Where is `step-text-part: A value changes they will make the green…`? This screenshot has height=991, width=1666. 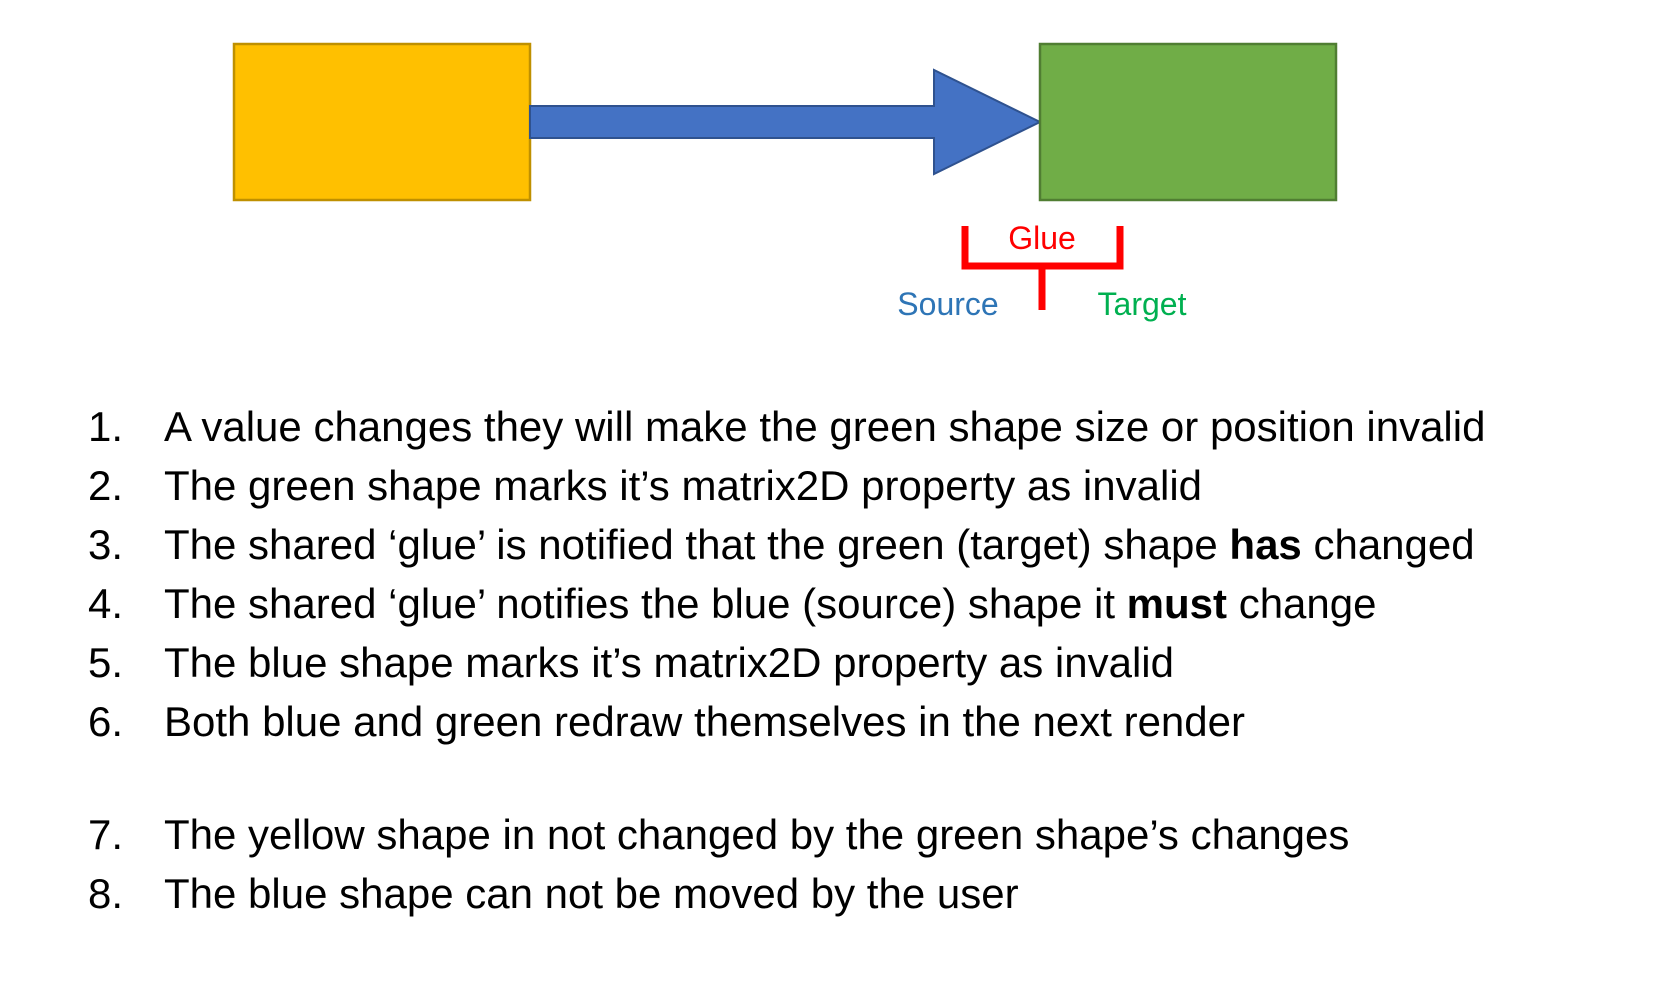
step-text-part: A value changes they will make the green… is located at coordinates (825, 426).